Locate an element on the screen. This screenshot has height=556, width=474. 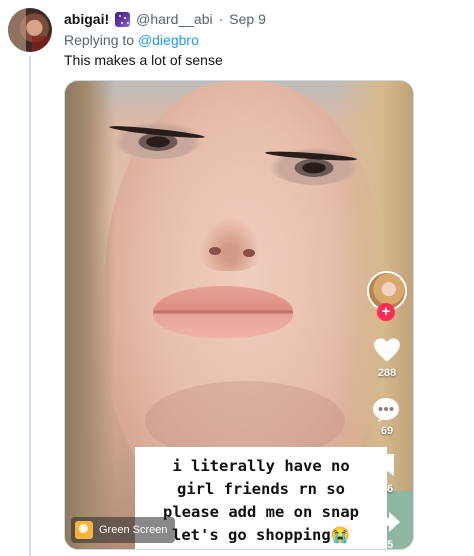
replying-mention-link: @diegbro is located at coordinates (168, 40).